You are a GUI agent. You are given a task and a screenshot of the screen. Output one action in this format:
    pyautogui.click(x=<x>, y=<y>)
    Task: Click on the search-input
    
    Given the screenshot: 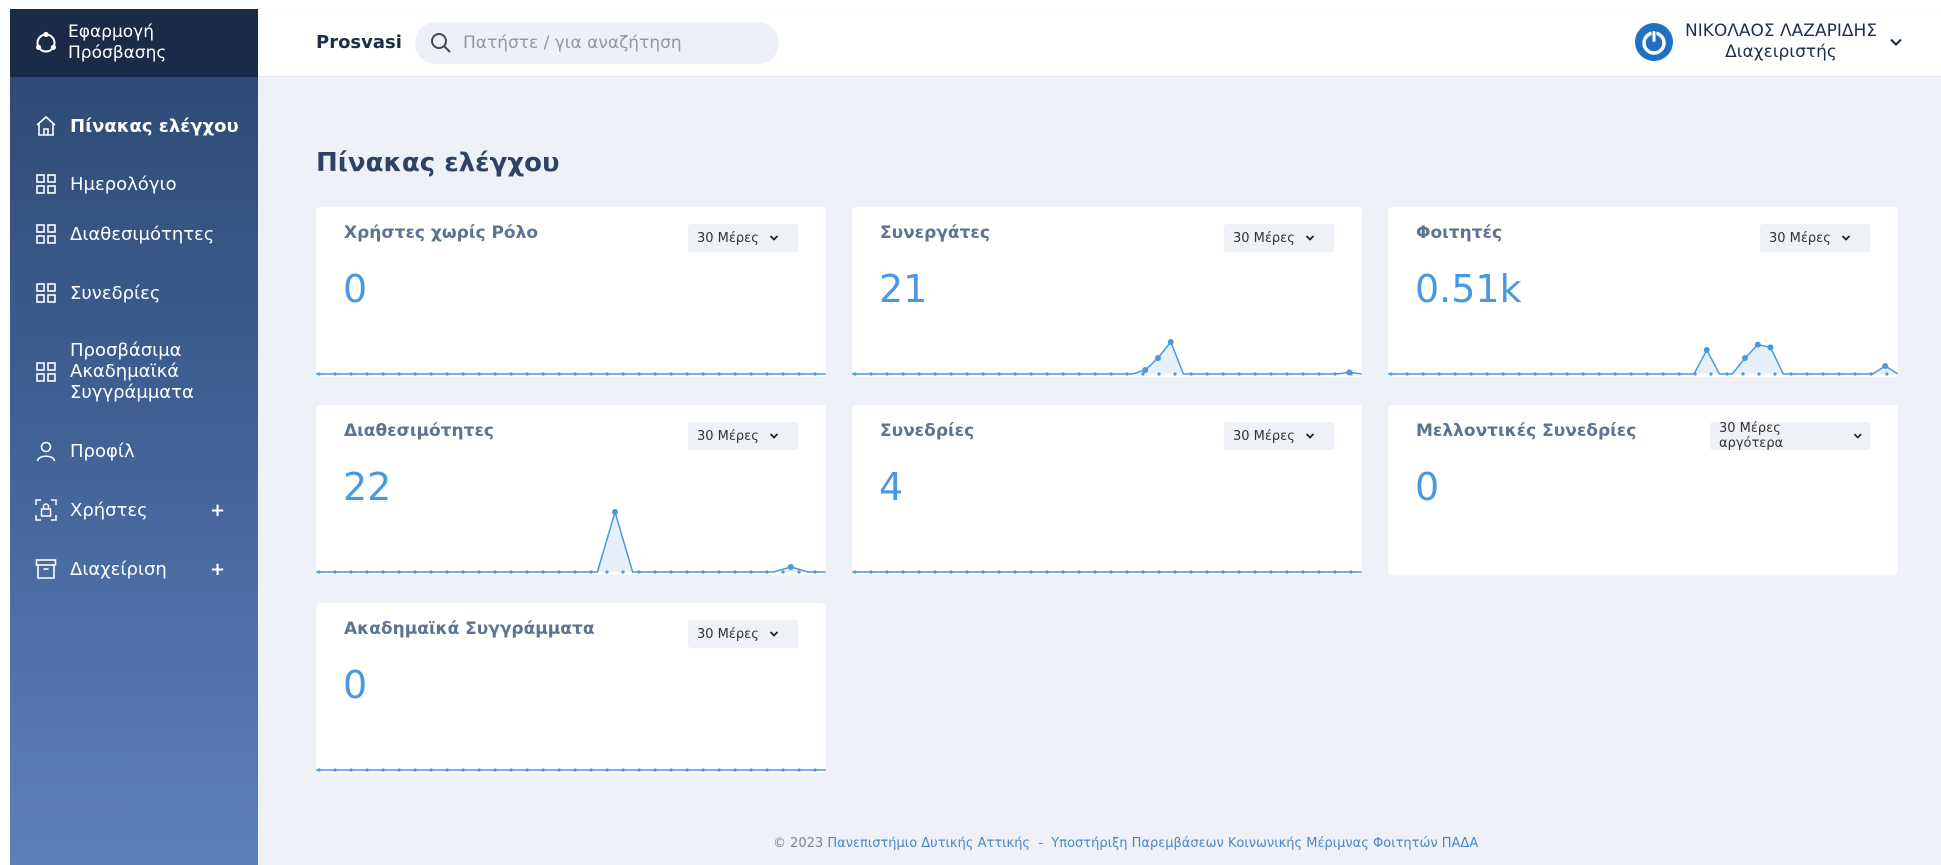 What is the action you would take?
    pyautogui.click(x=613, y=43)
    